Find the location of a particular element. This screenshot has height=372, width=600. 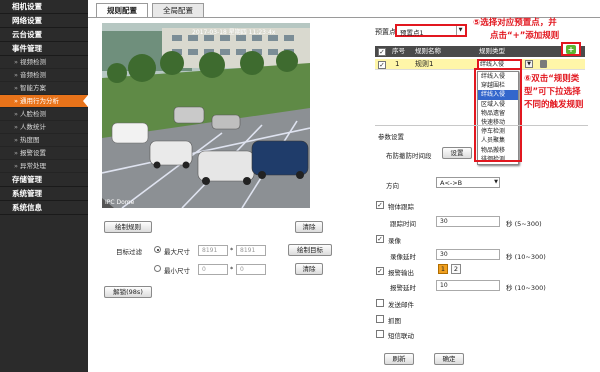

nav-item-people-count: » 人数统计 is located at coordinates (44, 127).